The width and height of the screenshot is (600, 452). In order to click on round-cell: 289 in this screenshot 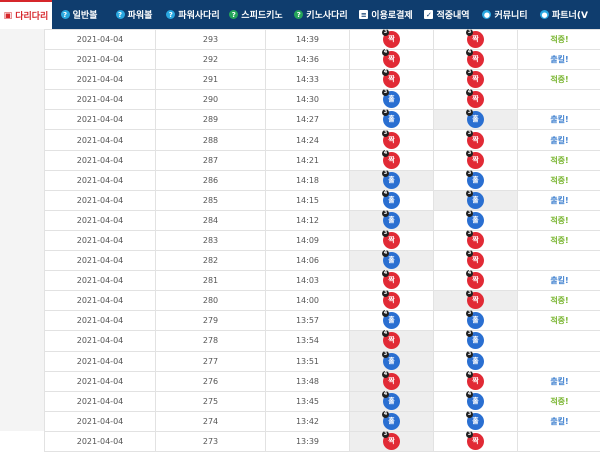, I will do `click(211, 120)`.